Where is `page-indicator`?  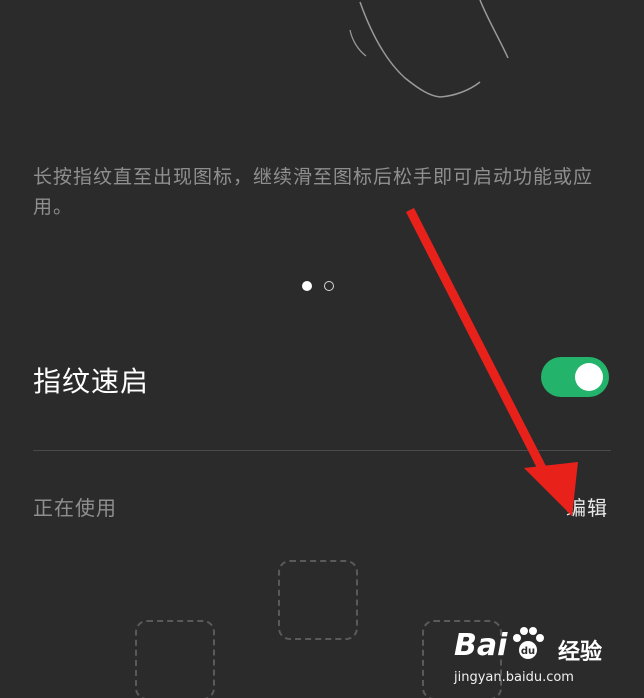
page-indicator is located at coordinates (318, 286).